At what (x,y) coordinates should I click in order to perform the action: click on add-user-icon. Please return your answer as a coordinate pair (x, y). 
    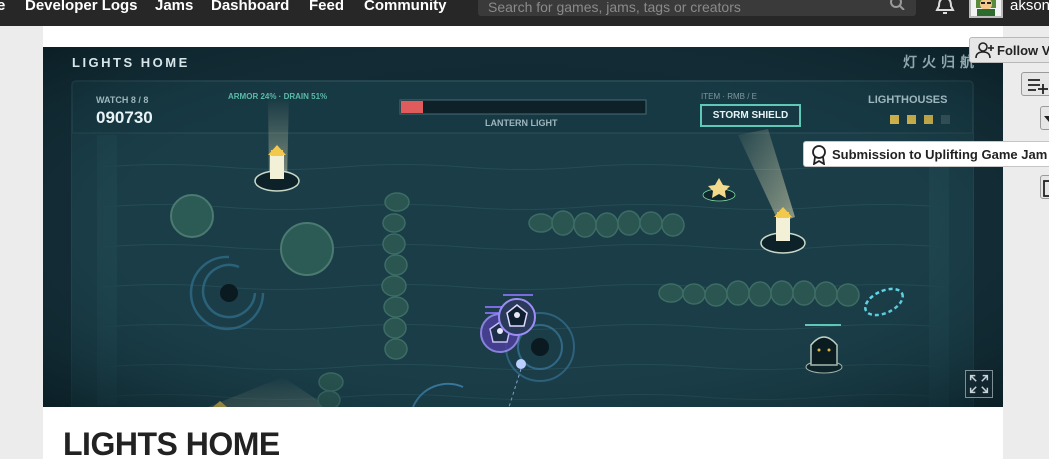
    Looking at the image, I should click on (984, 50).